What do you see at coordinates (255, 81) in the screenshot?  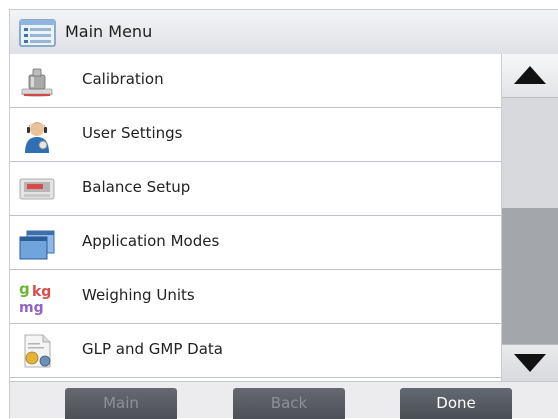 I see `menu-item-calibration: Calibration` at bounding box center [255, 81].